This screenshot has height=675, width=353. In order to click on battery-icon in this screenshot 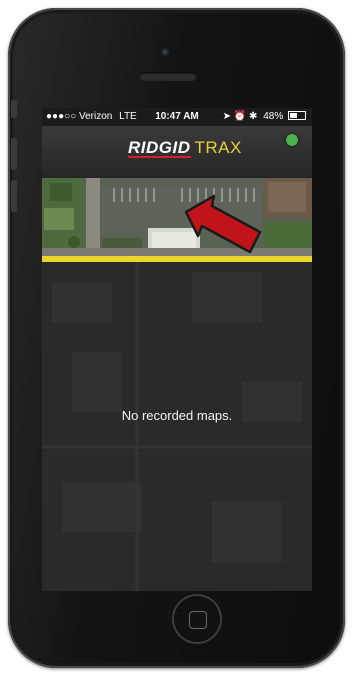, I will do `click(297, 115)`.